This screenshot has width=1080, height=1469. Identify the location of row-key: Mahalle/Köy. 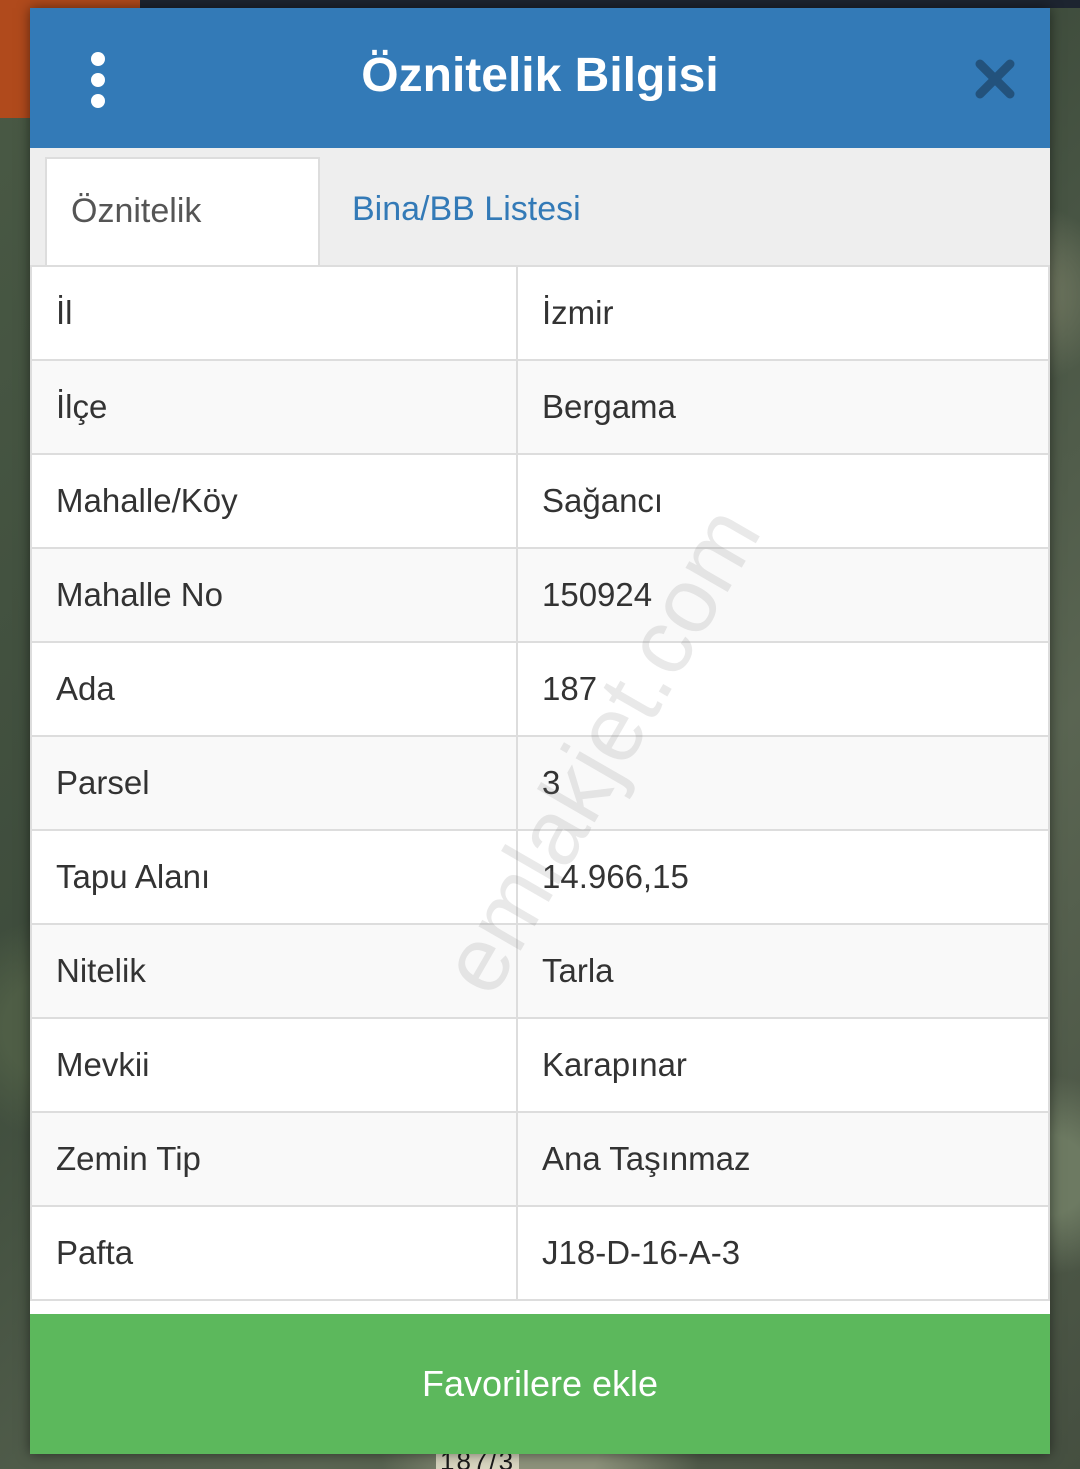
(274, 501).